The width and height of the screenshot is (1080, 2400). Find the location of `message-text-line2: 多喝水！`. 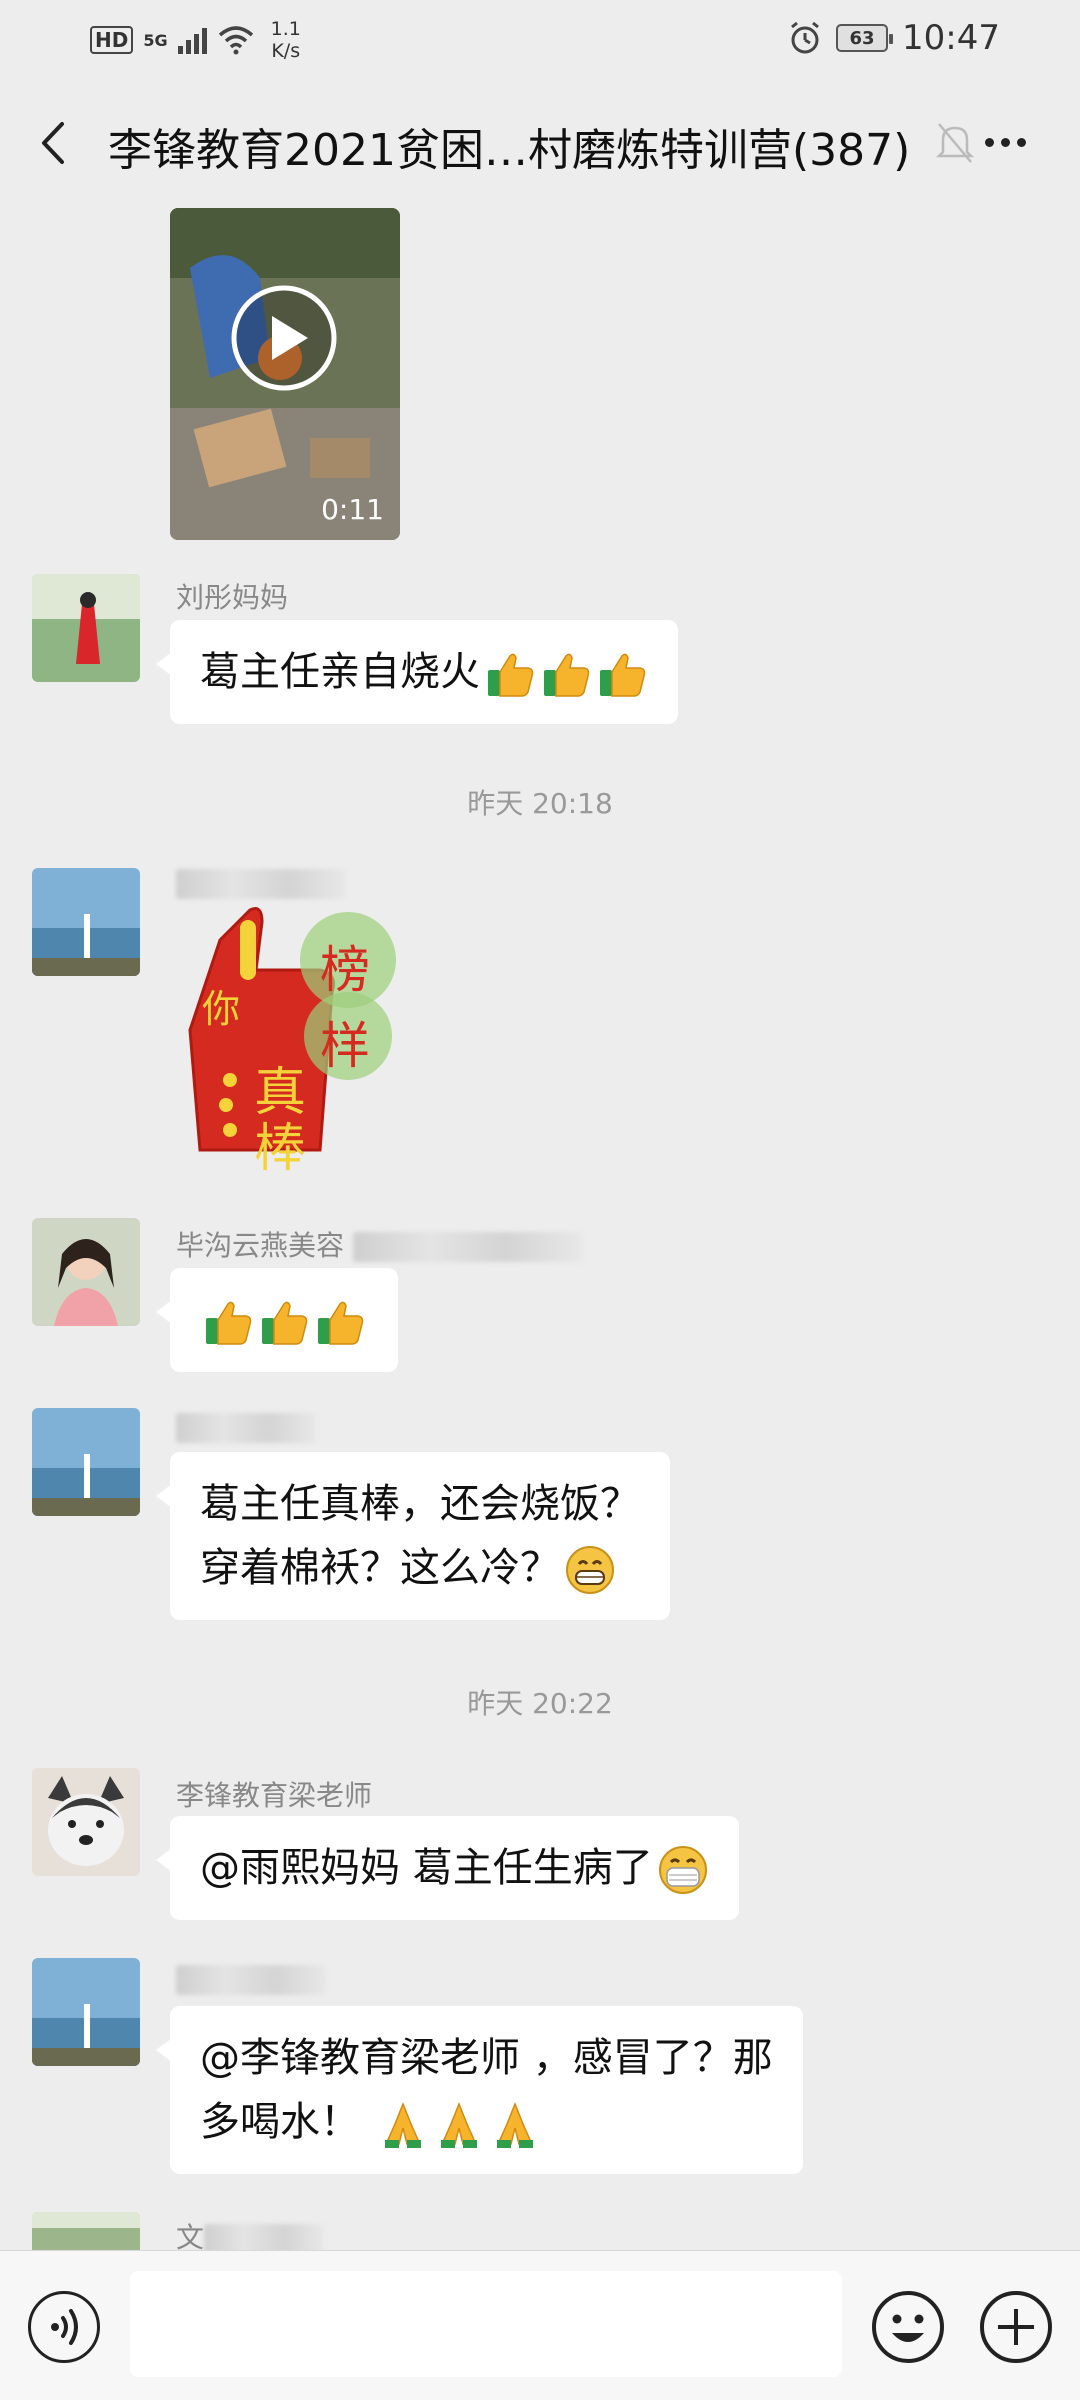

message-text-line2: 多喝水！ is located at coordinates (486, 2122).